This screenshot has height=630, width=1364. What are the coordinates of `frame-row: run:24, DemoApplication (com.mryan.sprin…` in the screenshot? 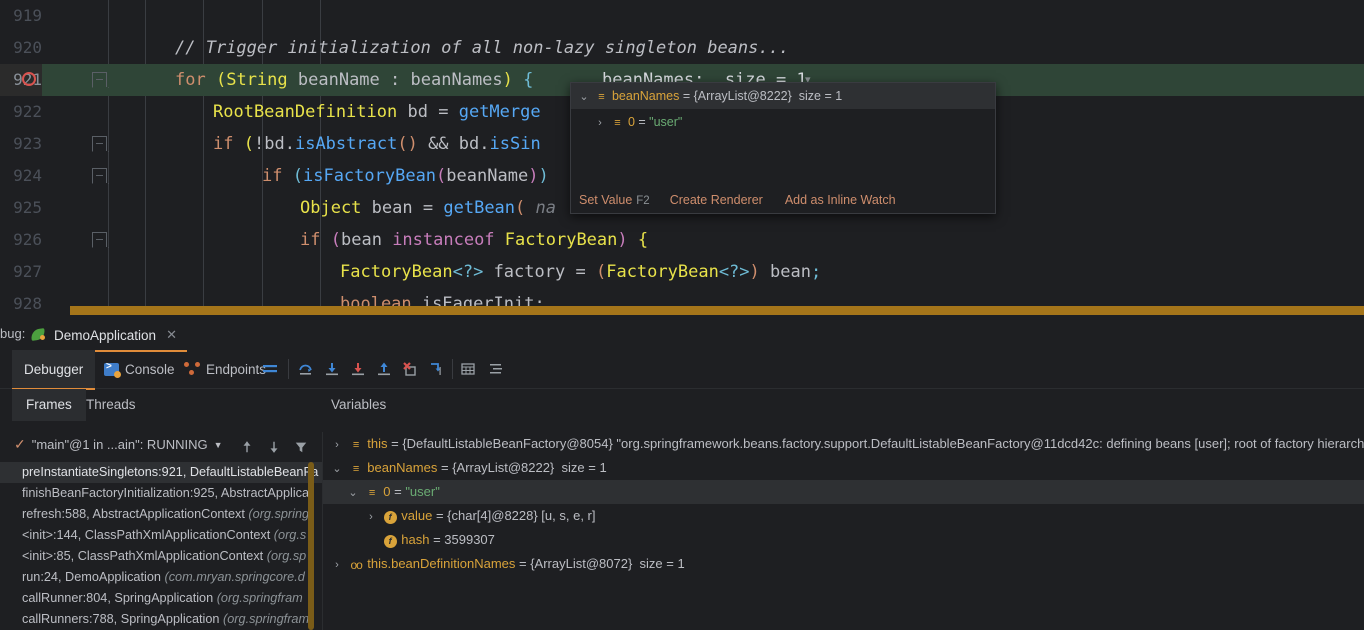 It's located at (161, 577).